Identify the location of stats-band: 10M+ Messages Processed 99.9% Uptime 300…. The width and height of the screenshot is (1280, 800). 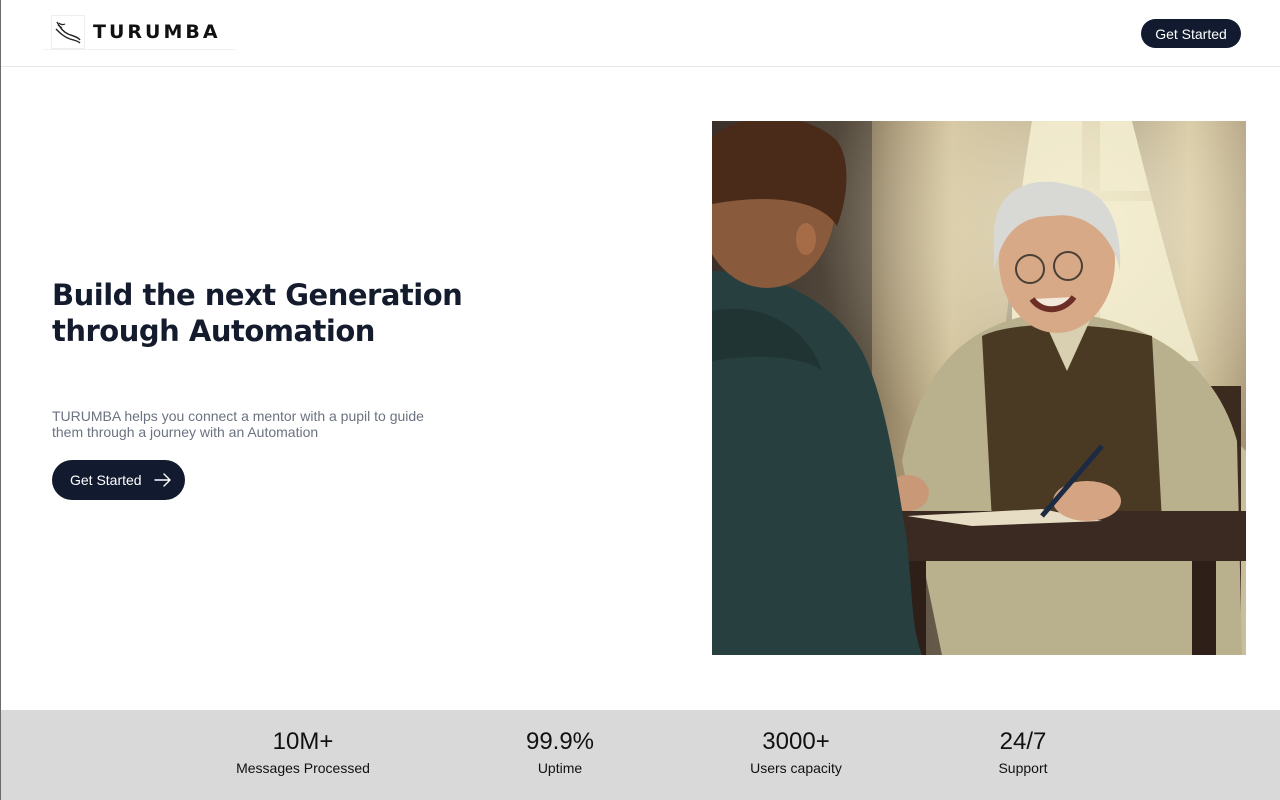
(640, 755).